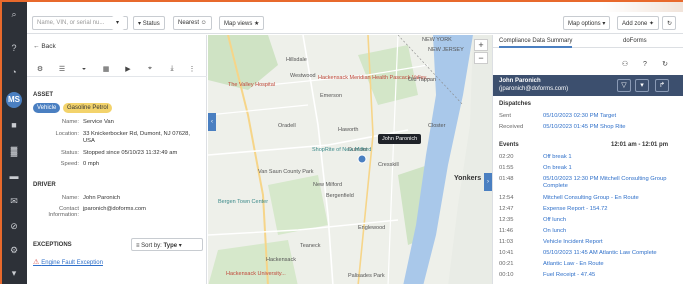  I want to click on add-zone-button: Add zone ✦, so click(638, 23).